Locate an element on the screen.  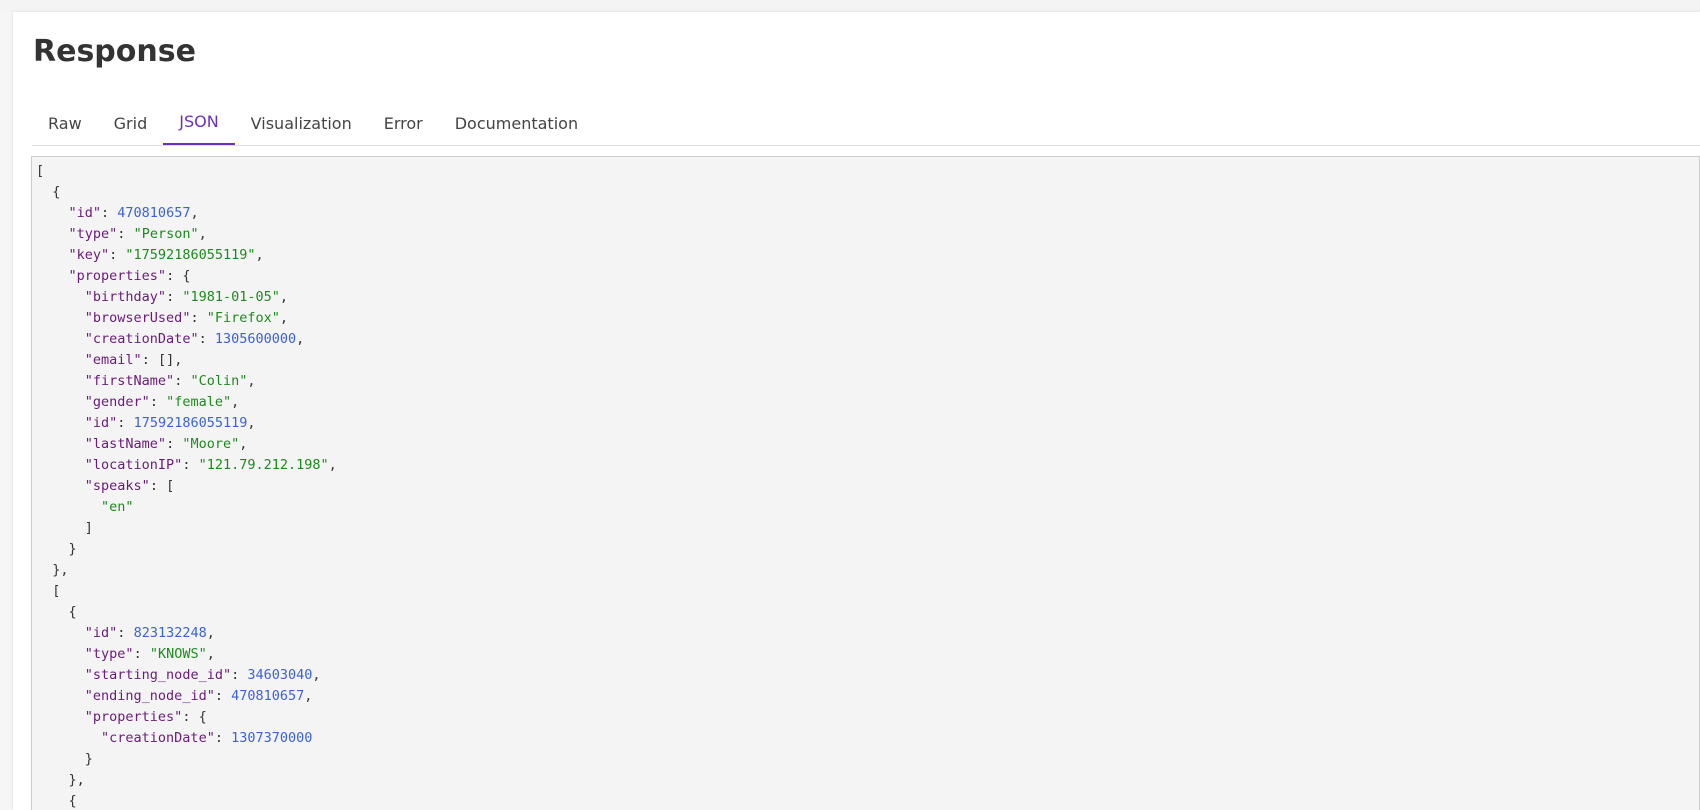
json-key: "browserUsed" is located at coordinates (137, 318).